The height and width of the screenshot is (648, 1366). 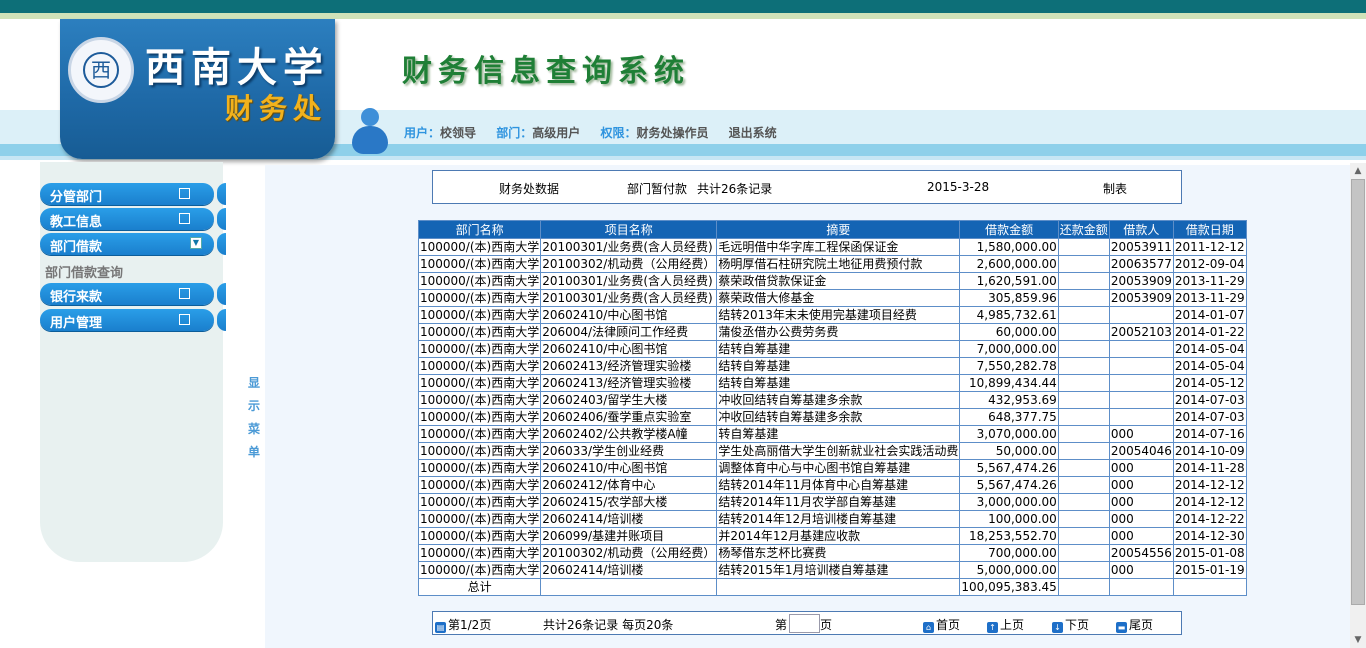 What do you see at coordinates (1134, 624) in the screenshot?
I see `last-page-button: ▬ 尾页` at bounding box center [1134, 624].